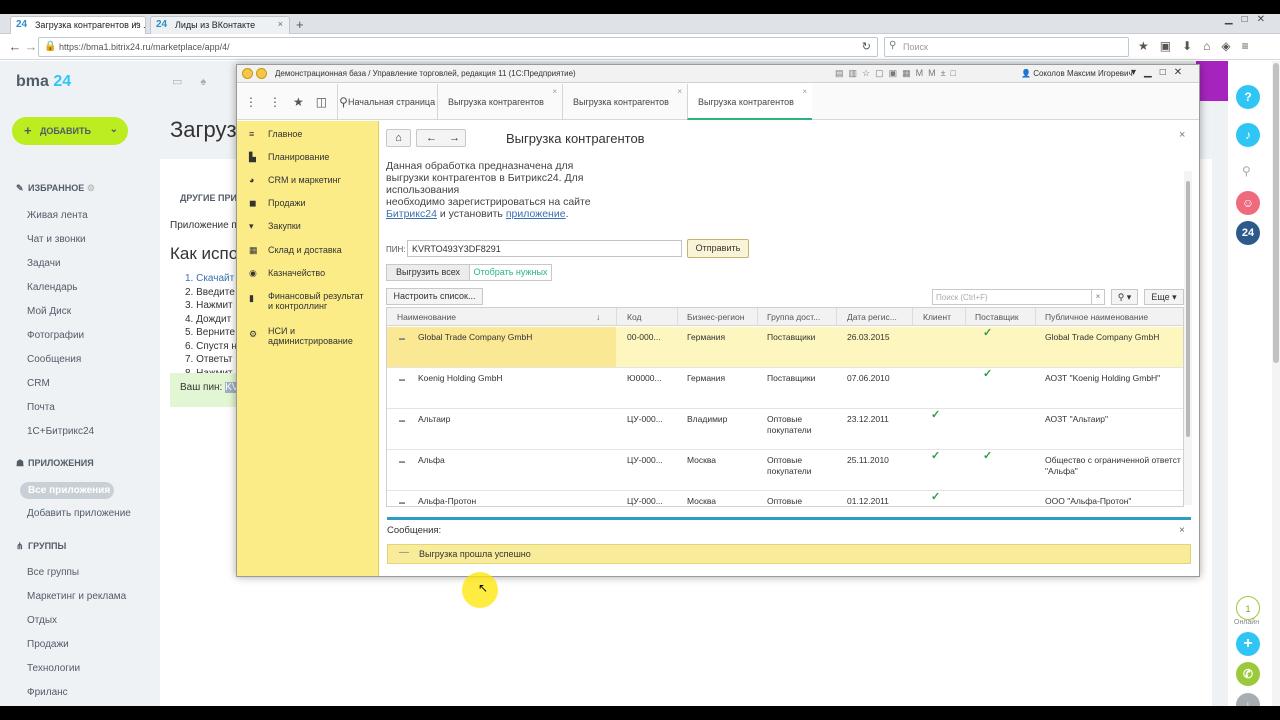 The width and height of the screenshot is (1280, 720). Describe the element at coordinates (43, 82) in the screenshot. I see `bitrix-logo: bma 24` at that location.